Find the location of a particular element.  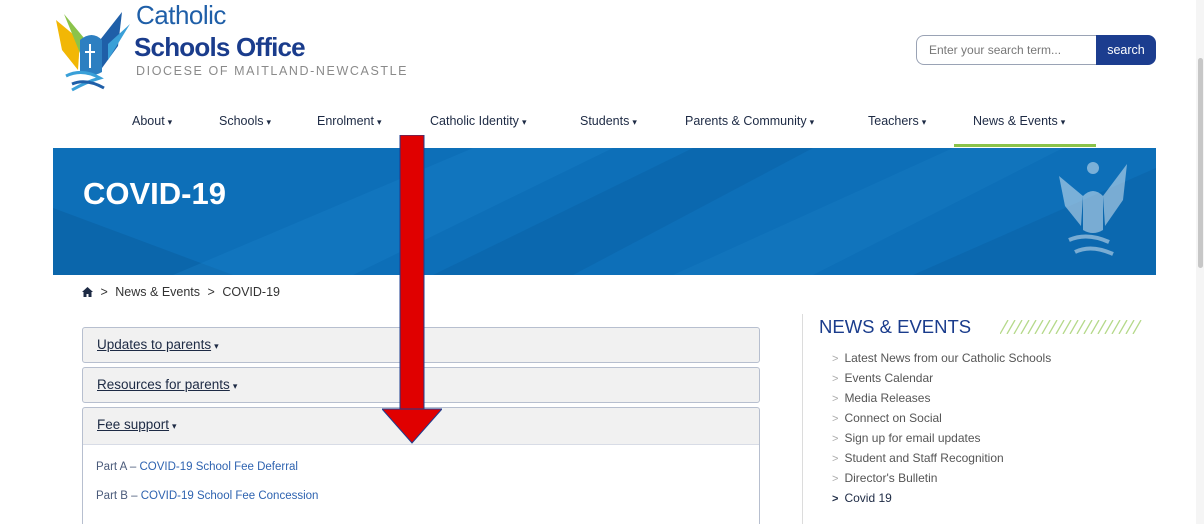

sidebar-item-covid-19: > Covid 19 is located at coordinates (862, 498).